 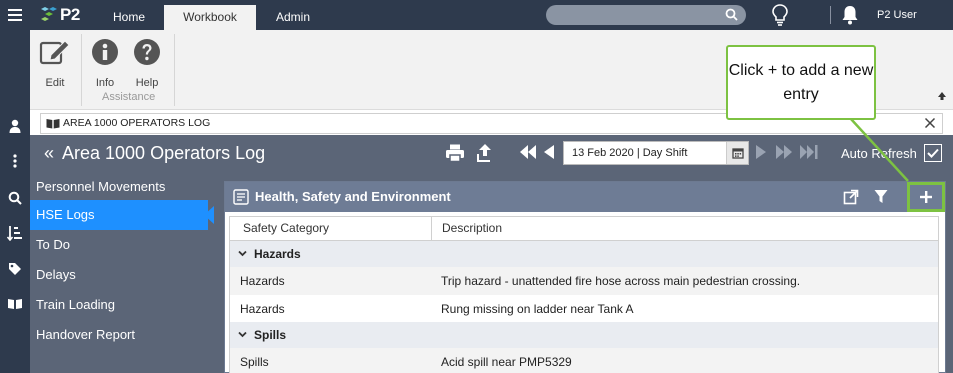 What do you see at coordinates (122, 335) in the screenshot?
I see `nav-item-handover-report: Handover Report` at bounding box center [122, 335].